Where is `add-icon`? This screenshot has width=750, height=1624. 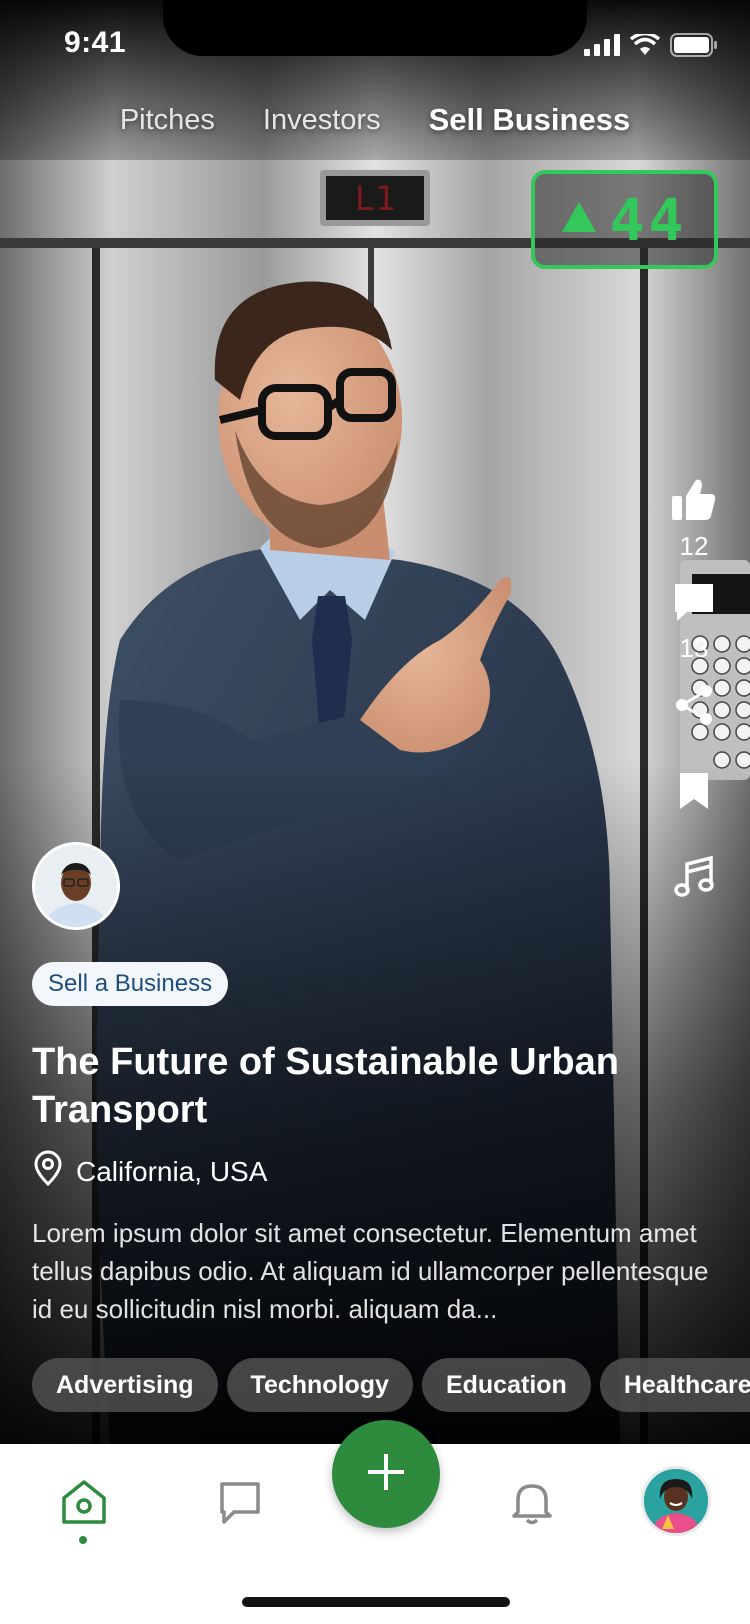
add-icon is located at coordinates (386, 1474).